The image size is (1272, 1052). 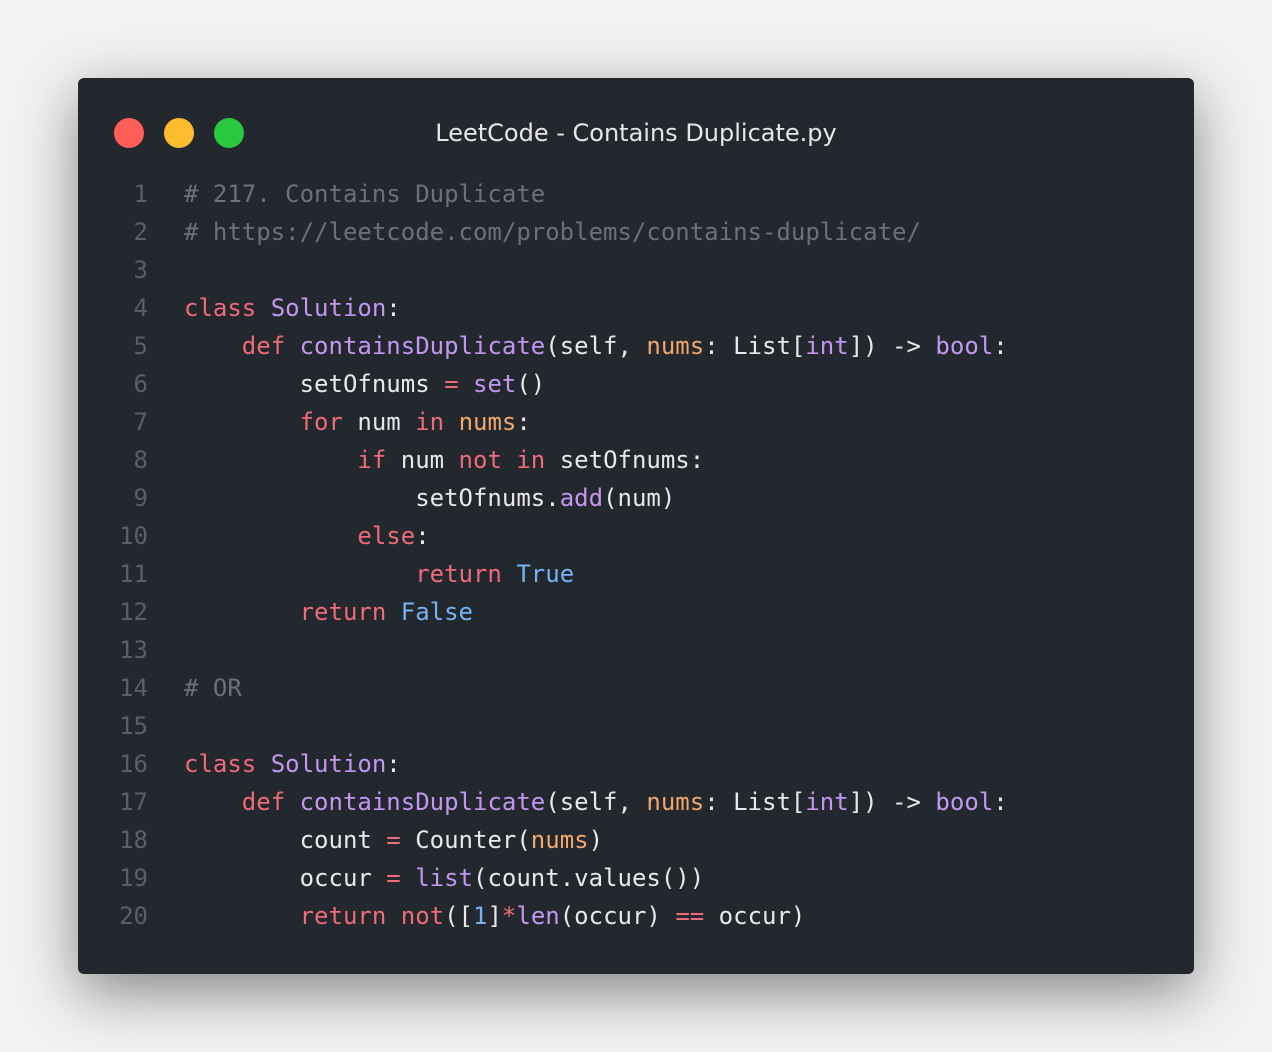 What do you see at coordinates (140, 346) in the screenshot?
I see `line-number: 5` at bounding box center [140, 346].